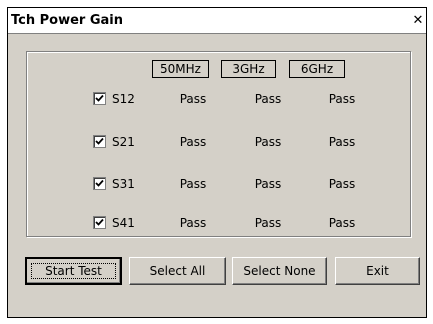  Describe the element at coordinates (218, 144) in the screenshot. I see `row-s21: S21 Pass Pass Pass` at that location.